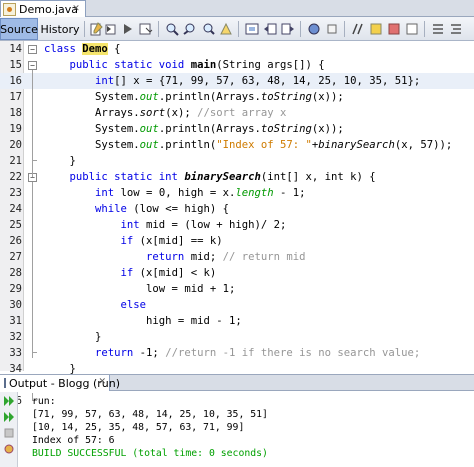 The width and height of the screenshot is (474, 467). I want to click on toggle-highlight-icon, so click(226, 29).